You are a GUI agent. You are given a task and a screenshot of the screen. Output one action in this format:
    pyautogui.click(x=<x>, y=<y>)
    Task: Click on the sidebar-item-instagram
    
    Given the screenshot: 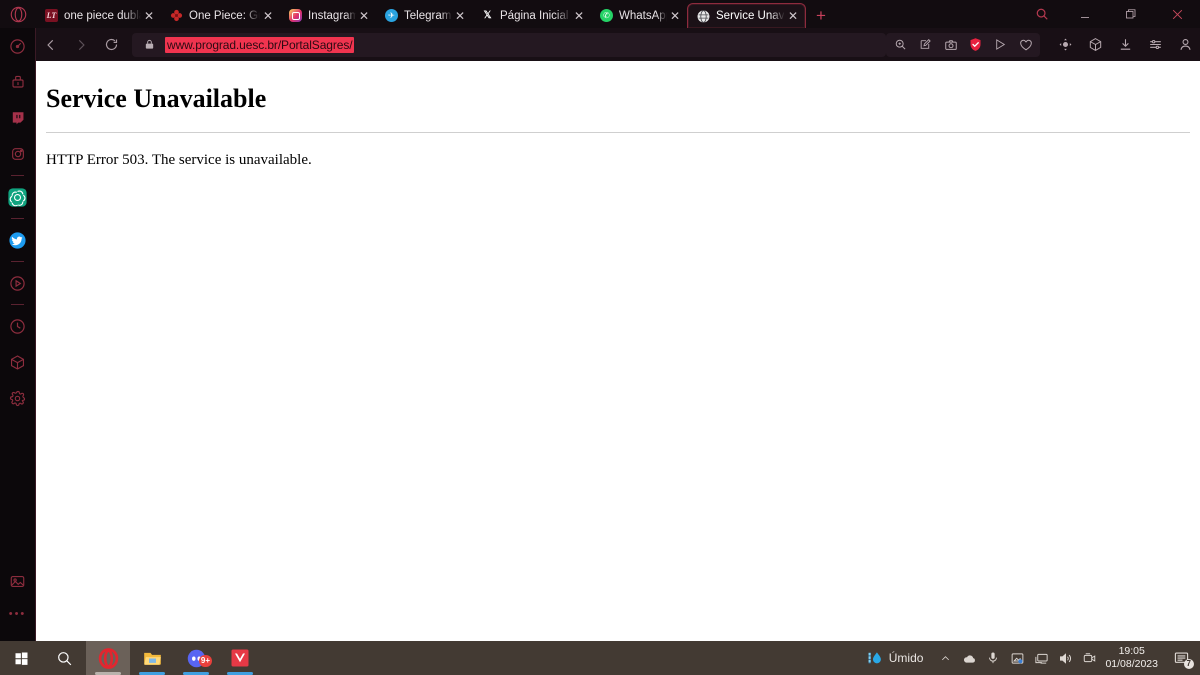 What is the action you would take?
    pyautogui.click(x=18, y=154)
    